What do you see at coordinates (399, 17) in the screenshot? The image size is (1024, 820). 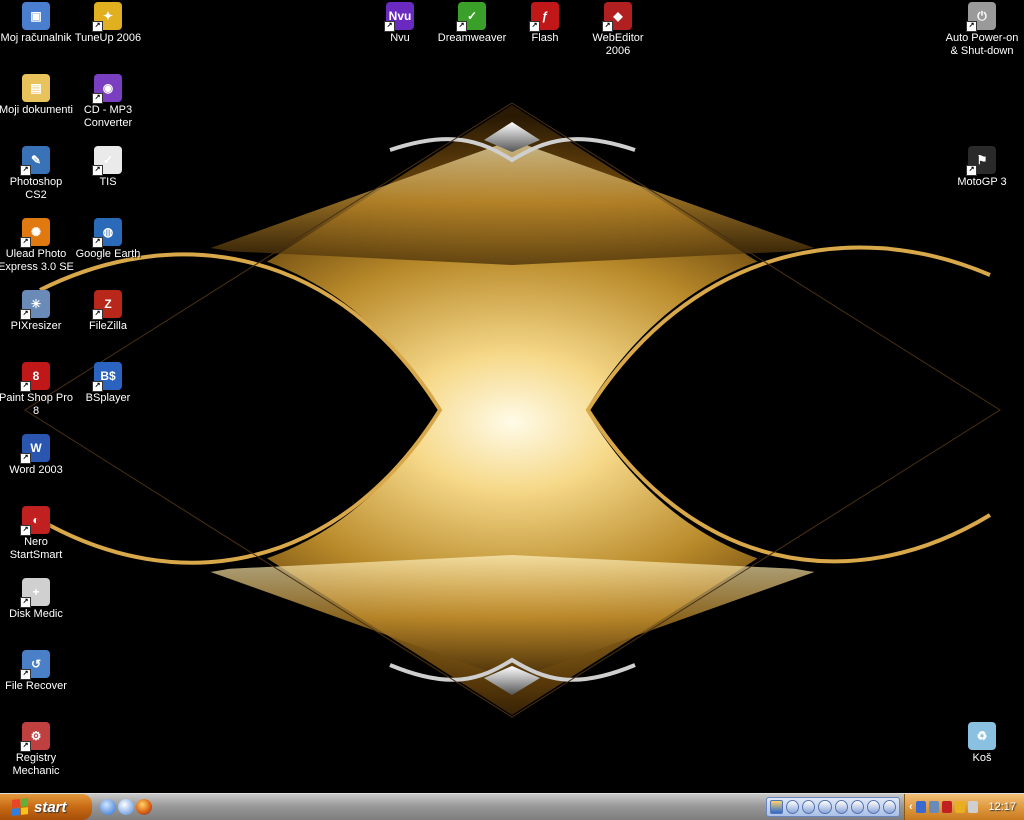 I see `nvu-icon: Nvu ↗` at bounding box center [399, 17].